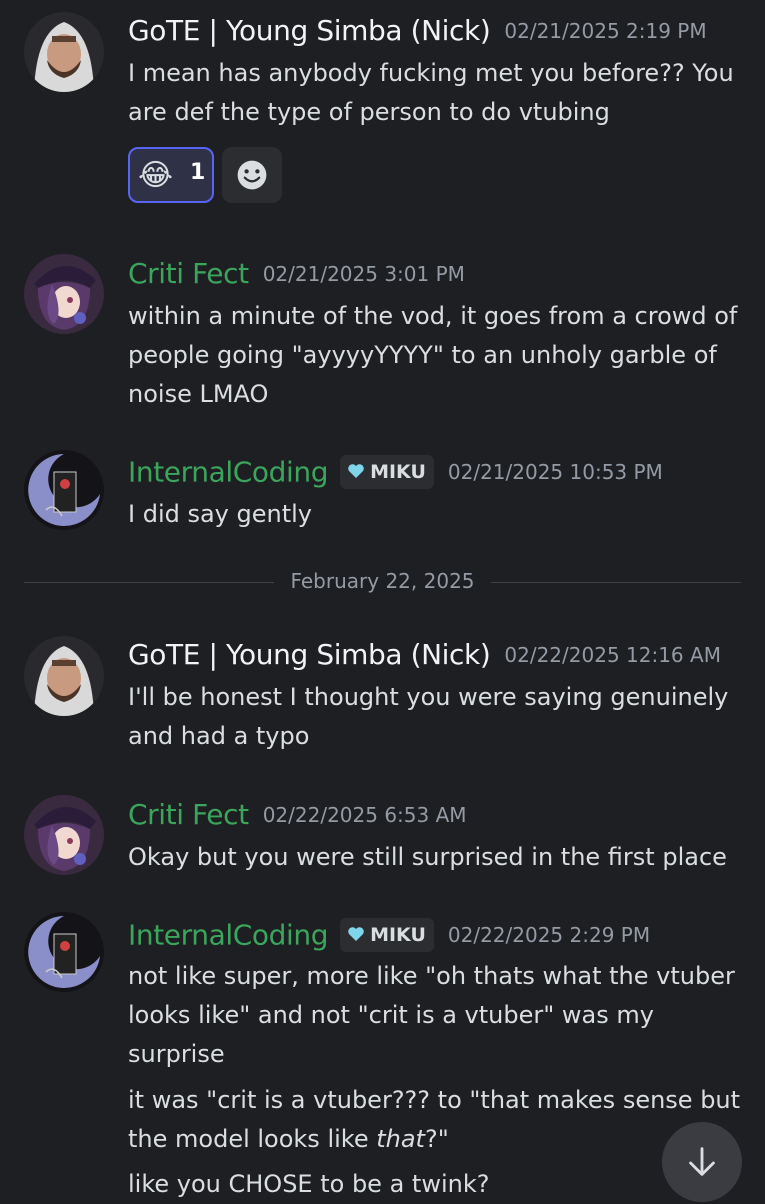 The width and height of the screenshot is (765, 1204). I want to click on arrow-down-icon, so click(702, 1161).